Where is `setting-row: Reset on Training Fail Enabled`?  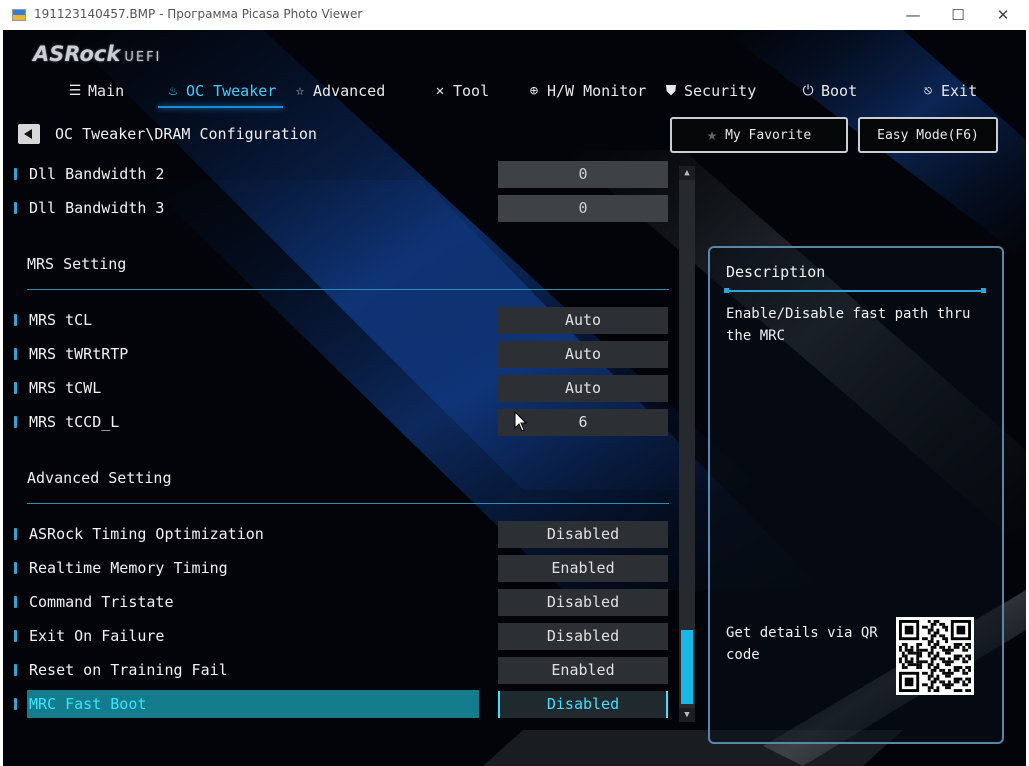
setting-row: Reset on Training Fail Enabled is located at coordinates (348, 671).